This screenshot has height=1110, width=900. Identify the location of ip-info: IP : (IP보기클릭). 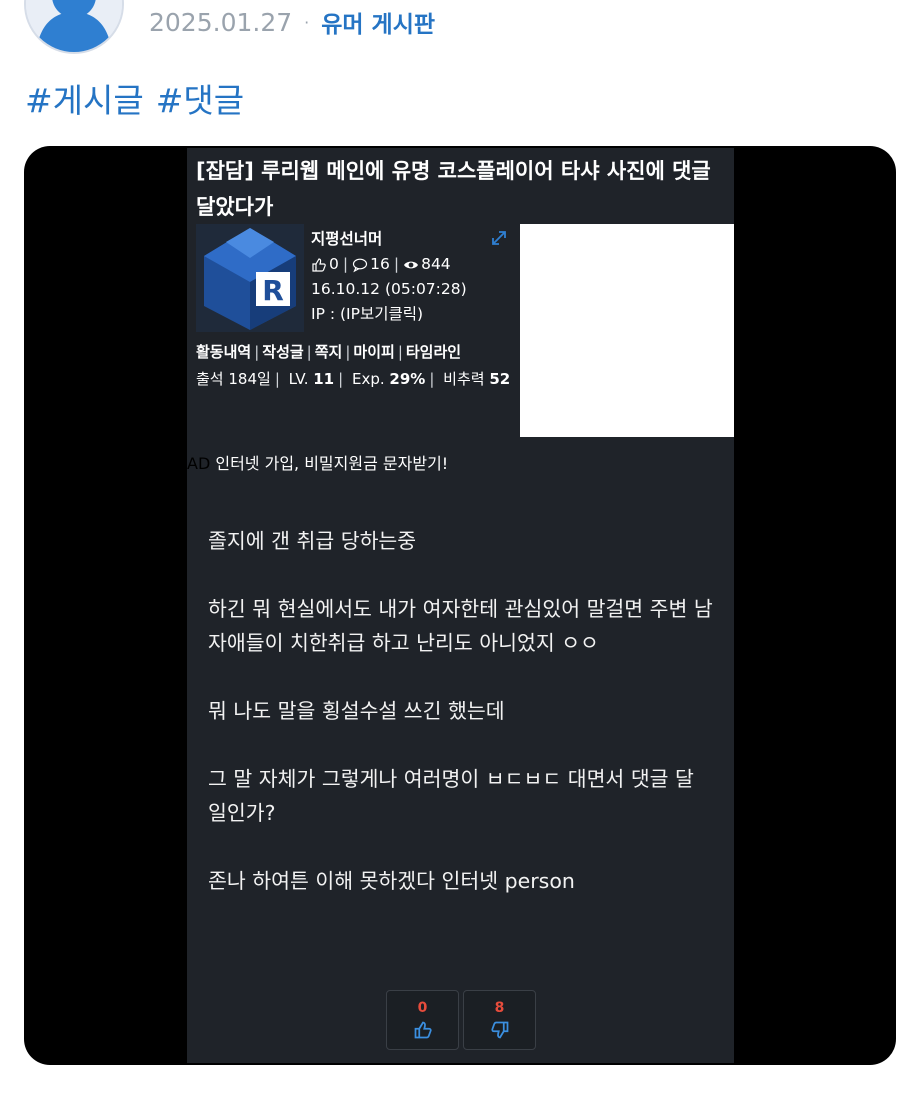
(389, 314).